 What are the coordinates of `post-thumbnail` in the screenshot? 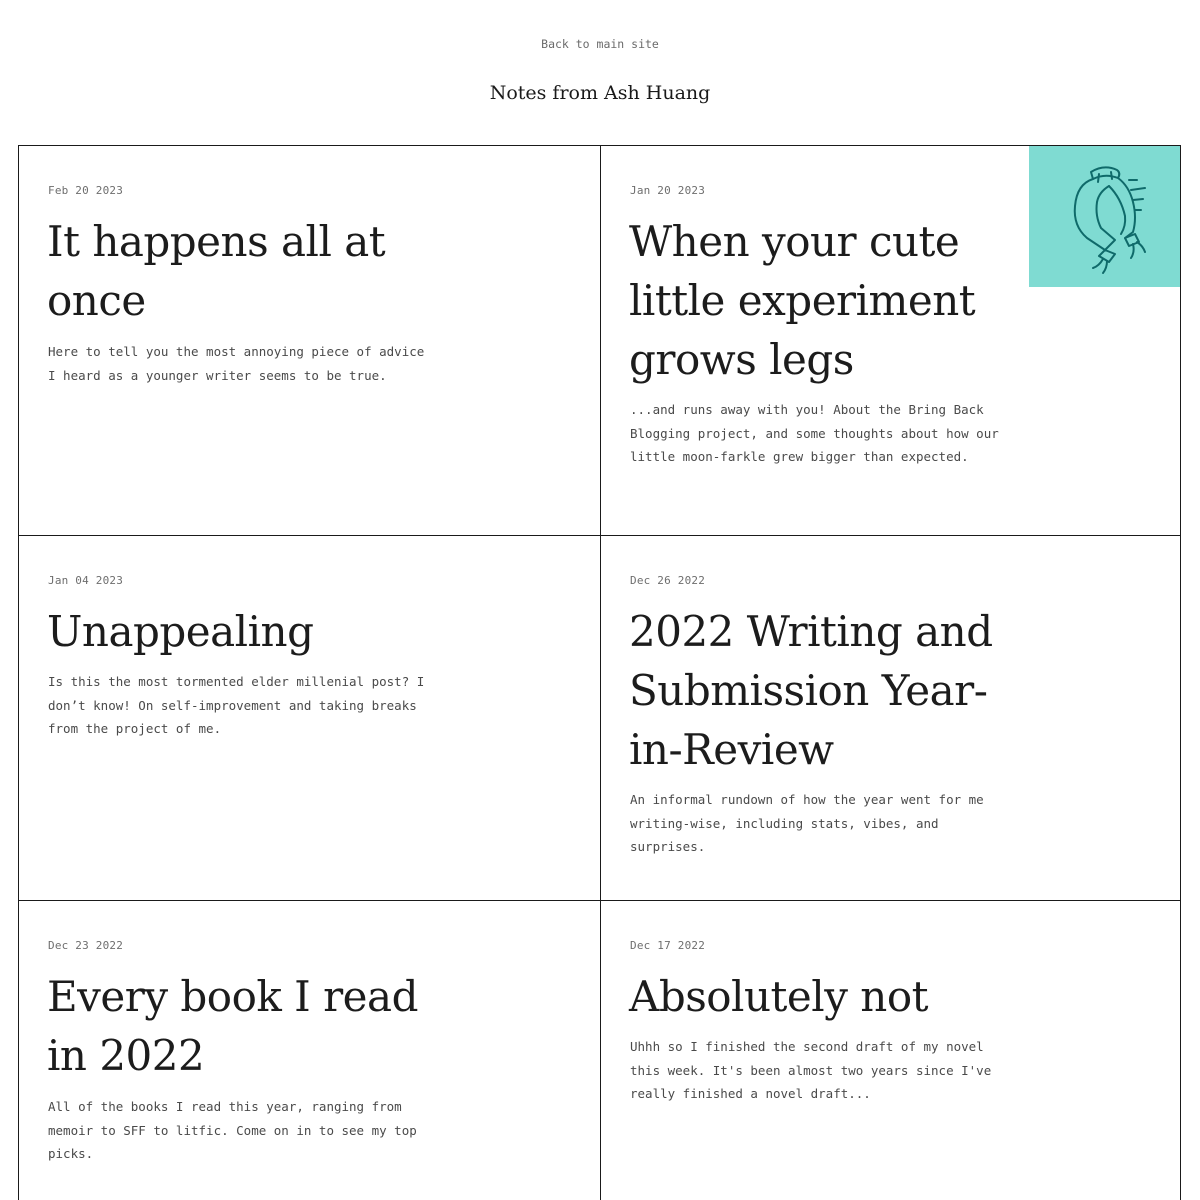 It's located at (1104, 216).